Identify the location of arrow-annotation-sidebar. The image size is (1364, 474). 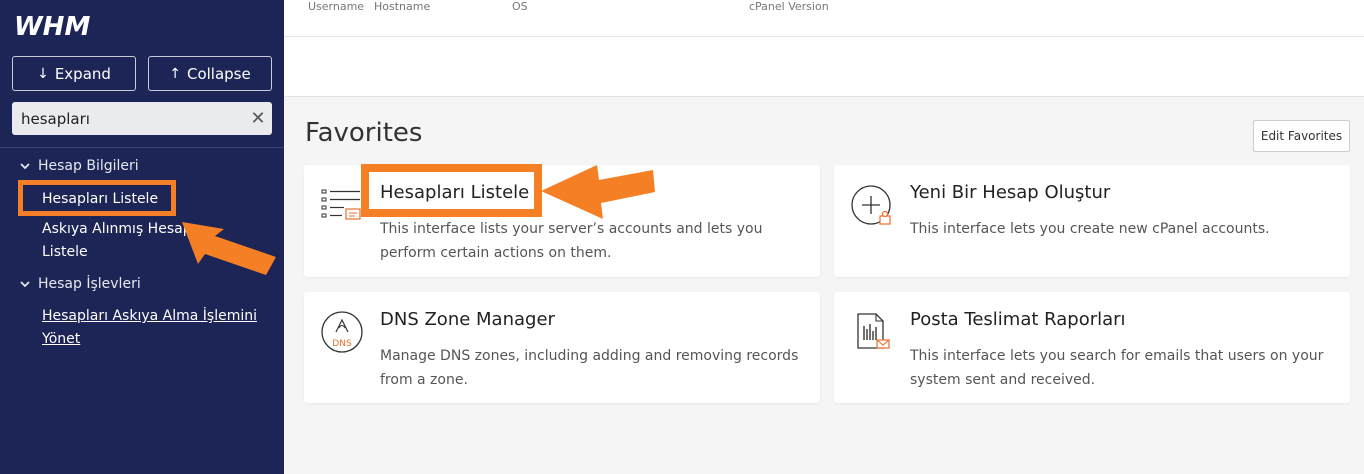
(229, 248).